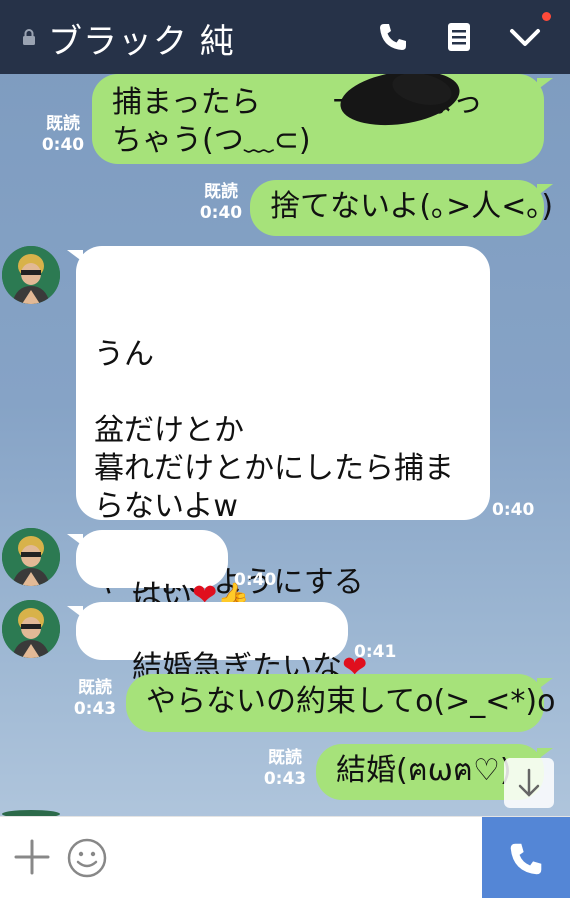 This screenshot has width=570, height=898. What do you see at coordinates (351, 701) in the screenshot?
I see `message-text: やらないの約束してo(>_<*)o` at bounding box center [351, 701].